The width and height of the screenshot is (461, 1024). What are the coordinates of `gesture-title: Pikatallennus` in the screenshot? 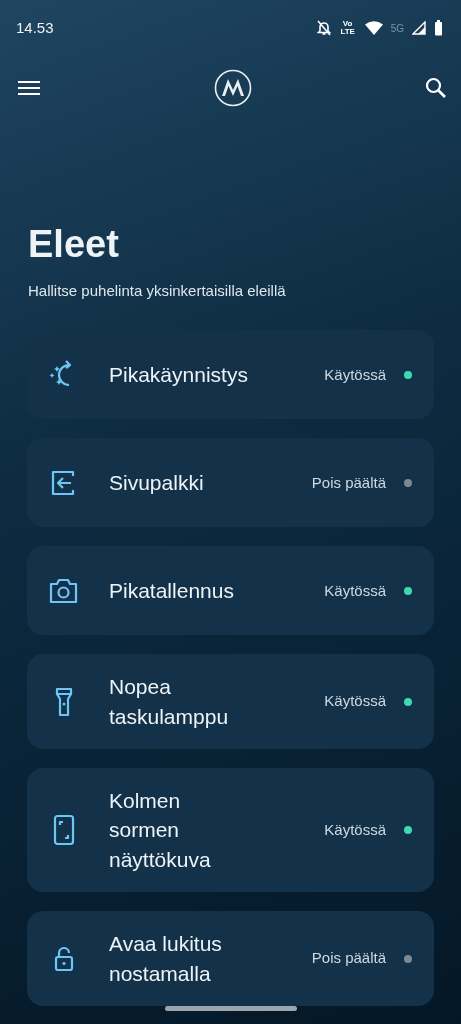 It's located at (172, 591).